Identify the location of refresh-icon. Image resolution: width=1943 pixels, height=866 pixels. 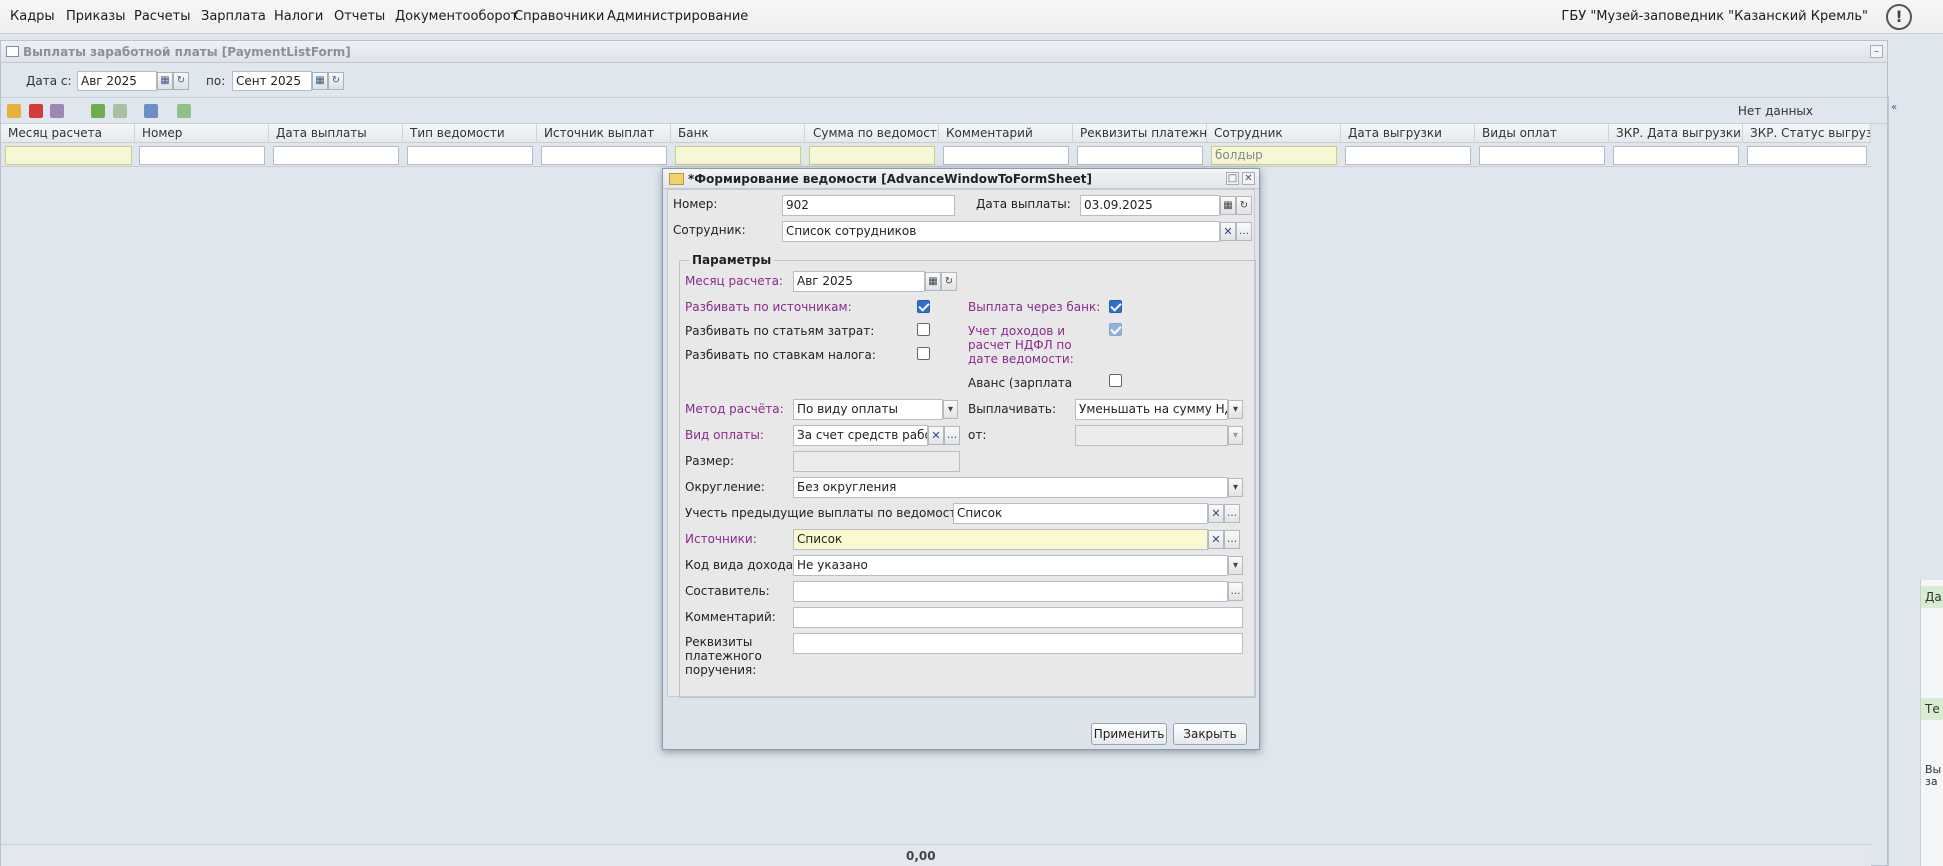
(184, 111).